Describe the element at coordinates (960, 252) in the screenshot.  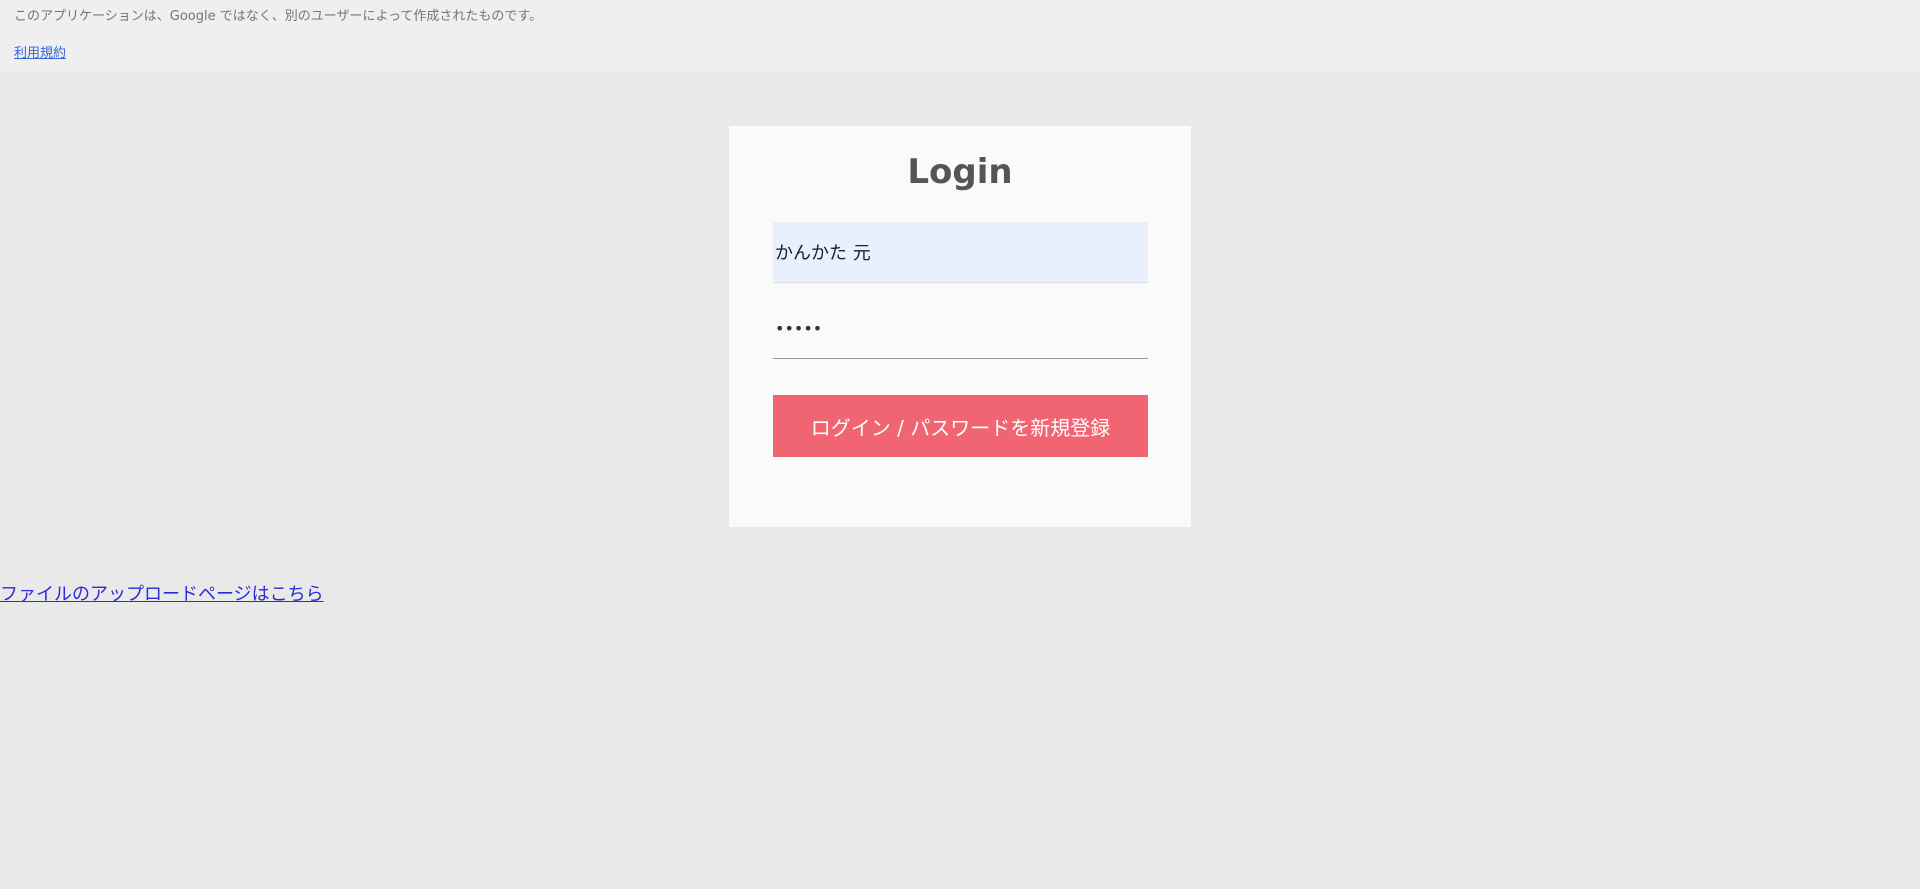
I see `username-field` at that location.